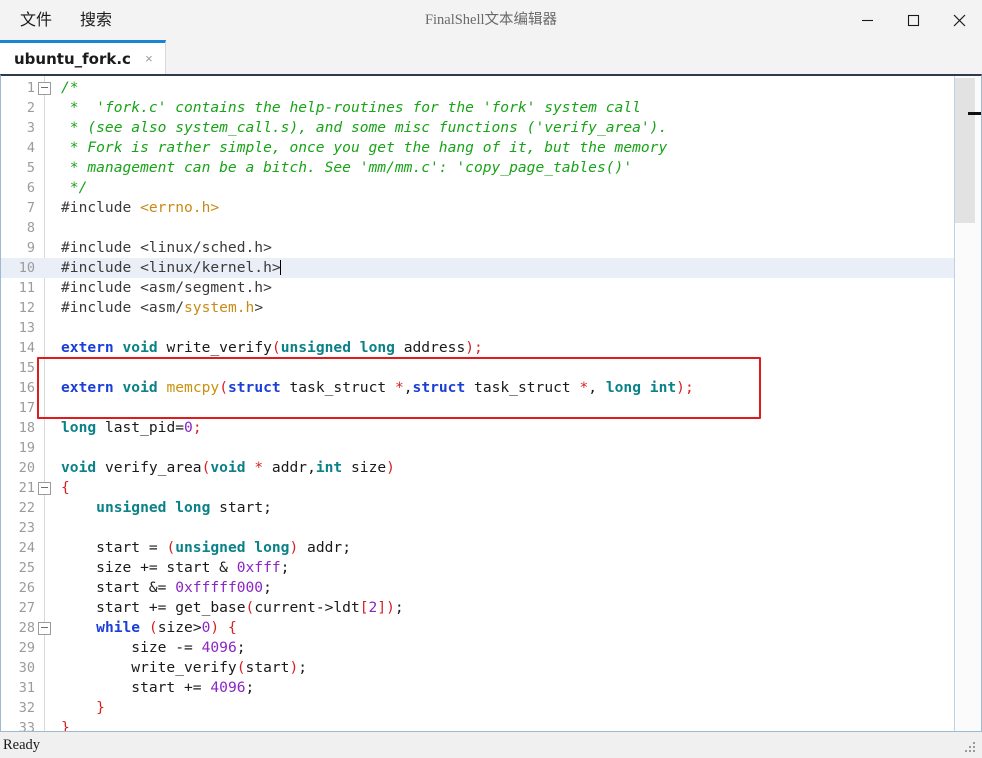 The width and height of the screenshot is (982, 758). What do you see at coordinates (517, 488) in the screenshot?
I see `line-text: {` at bounding box center [517, 488].